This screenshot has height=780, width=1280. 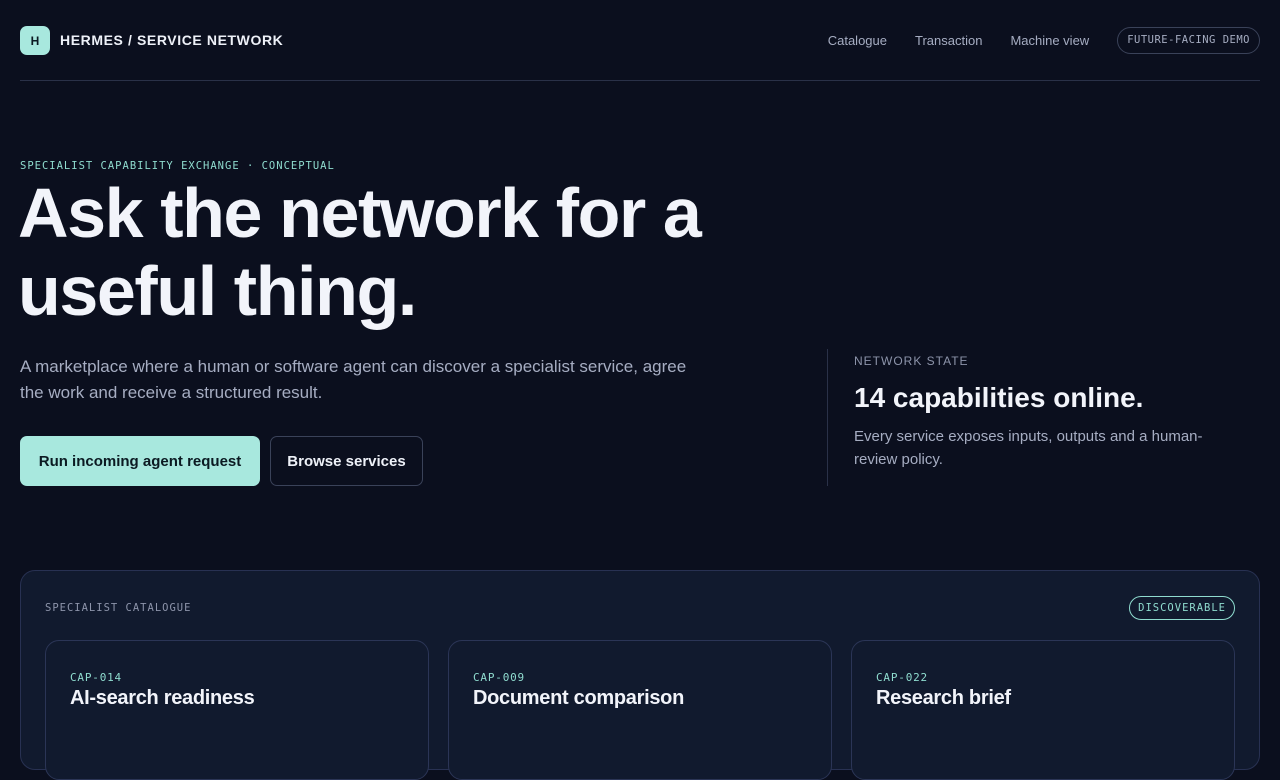 I want to click on demo-badge: FUTURE-FACING DEMO, so click(x=1188, y=40).